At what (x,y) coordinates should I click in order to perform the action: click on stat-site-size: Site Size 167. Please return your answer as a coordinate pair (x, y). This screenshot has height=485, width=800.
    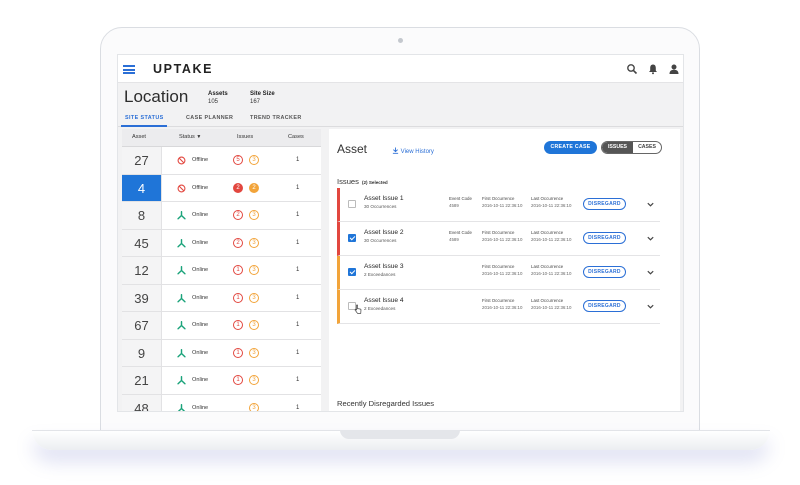
    Looking at the image, I should click on (262, 98).